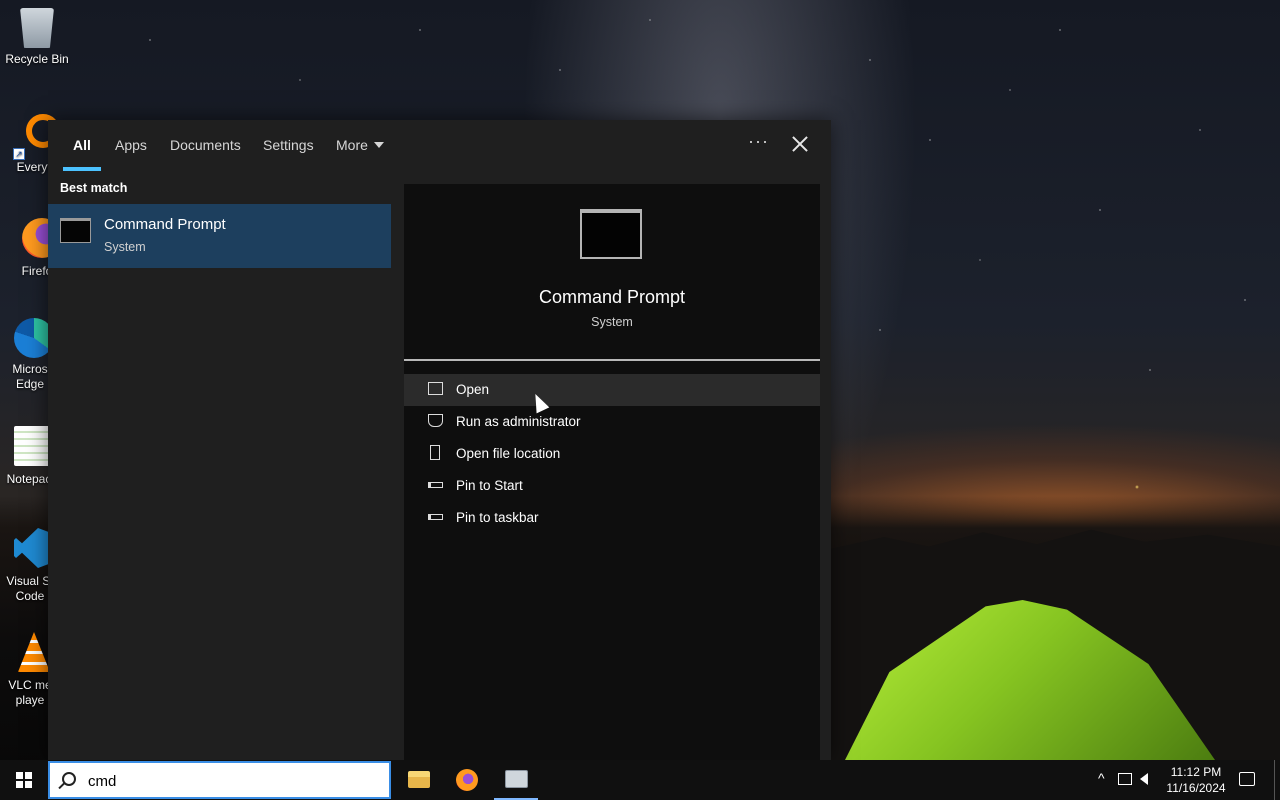  Describe the element at coordinates (1277, 780) in the screenshot. I see `show-desktop-button` at that location.